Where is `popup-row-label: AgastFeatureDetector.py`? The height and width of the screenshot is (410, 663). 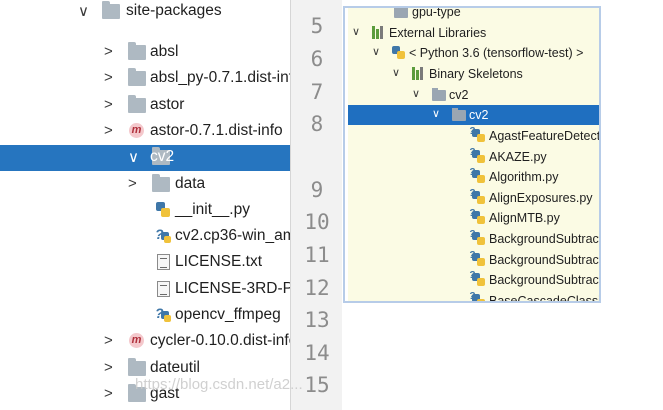
popup-row-label: AgastFeatureDetector.py is located at coordinates (545, 136).